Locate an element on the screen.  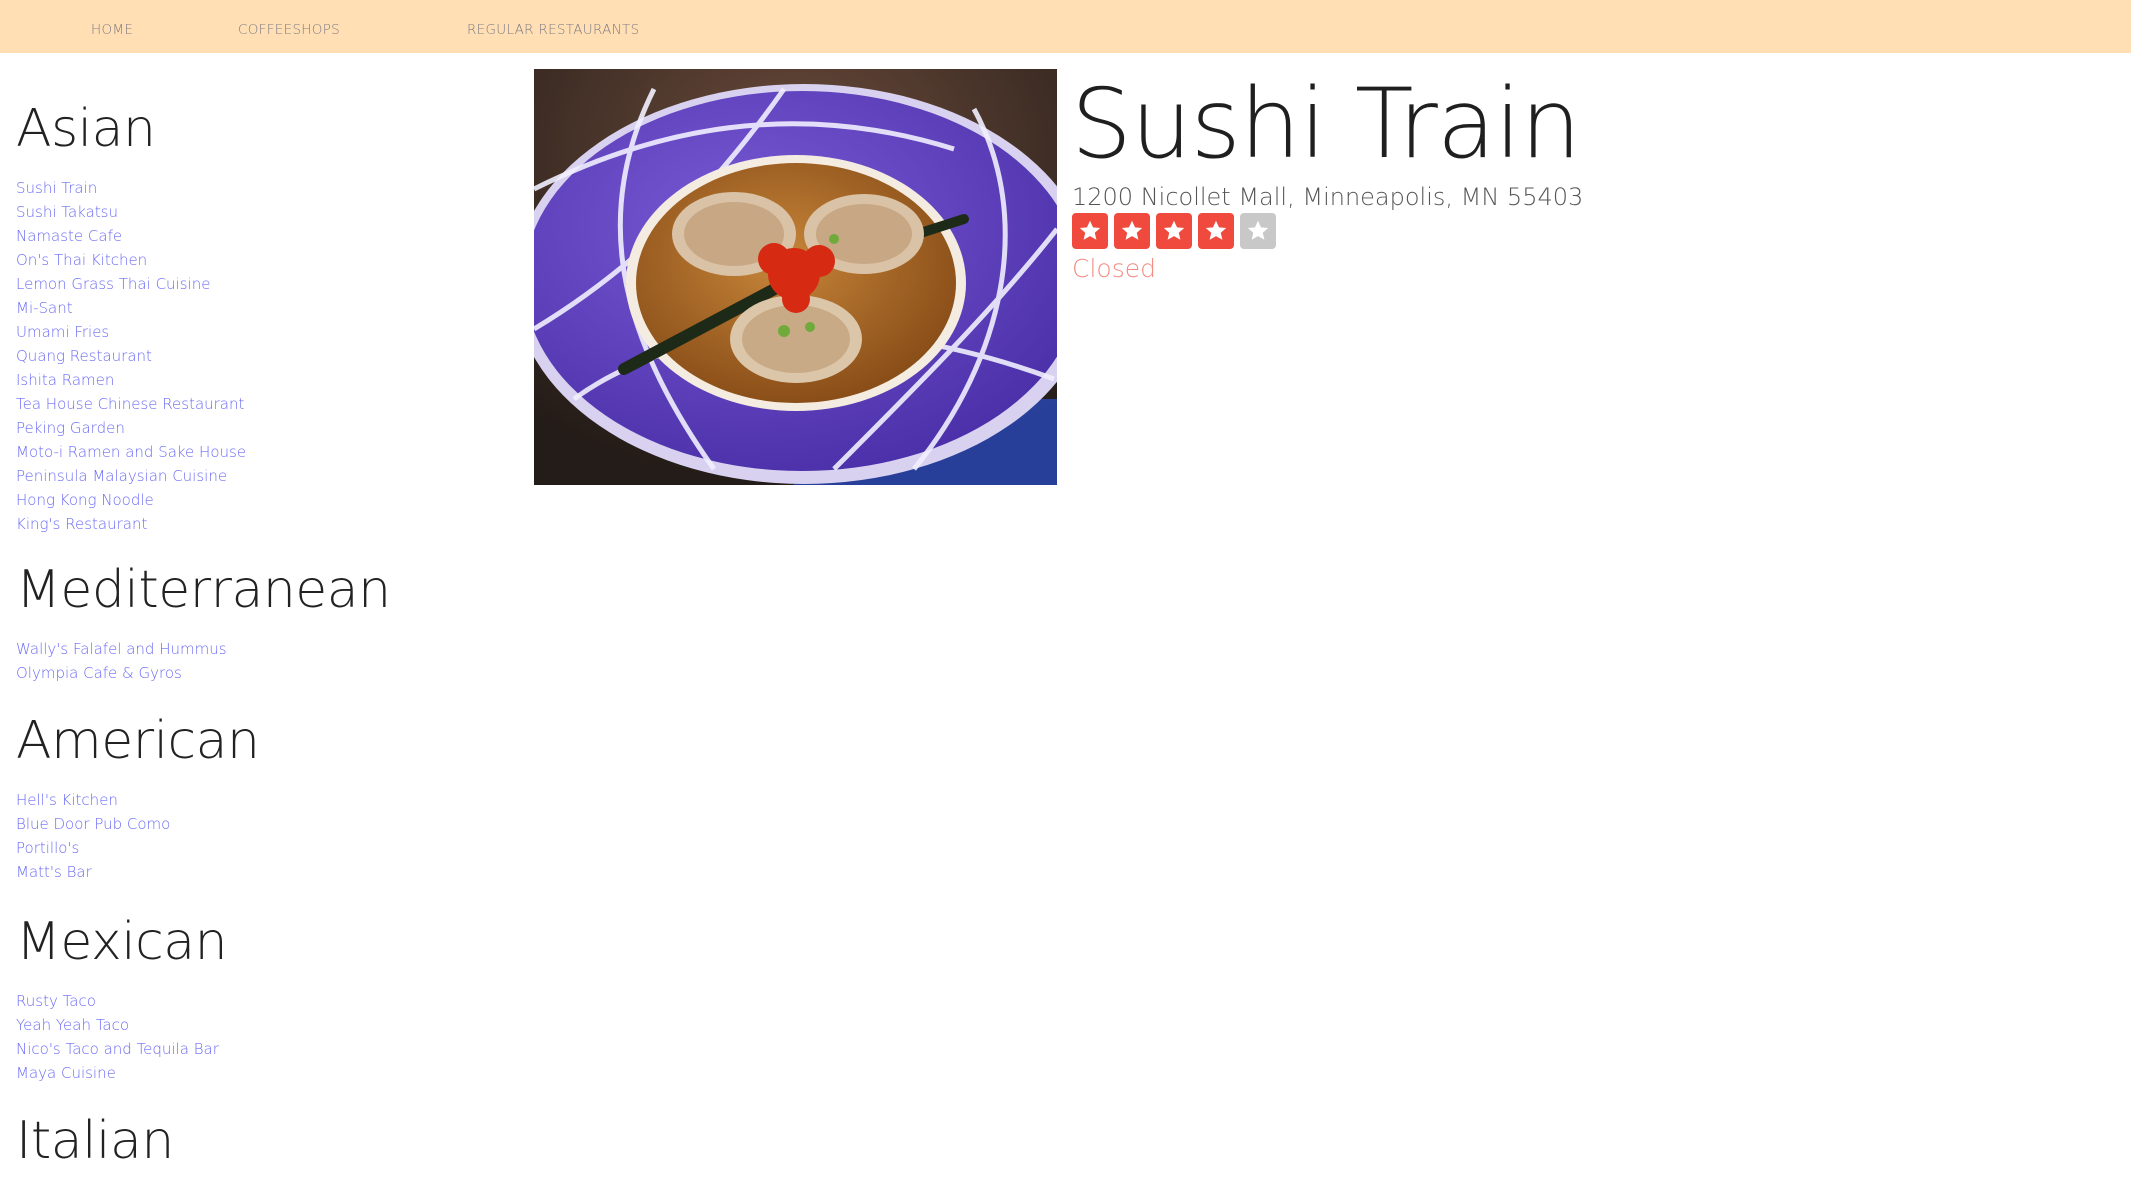
restaurant-link: Sushi Takatsu is located at coordinates (266, 212).